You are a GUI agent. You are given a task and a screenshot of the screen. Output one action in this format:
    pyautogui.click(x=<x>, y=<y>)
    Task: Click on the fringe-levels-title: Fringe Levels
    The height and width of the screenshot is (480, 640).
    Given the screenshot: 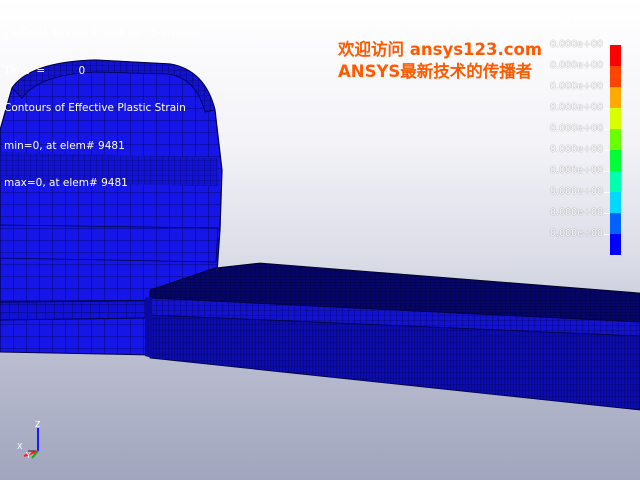 What is the action you would take?
    pyautogui.click(x=573, y=19)
    